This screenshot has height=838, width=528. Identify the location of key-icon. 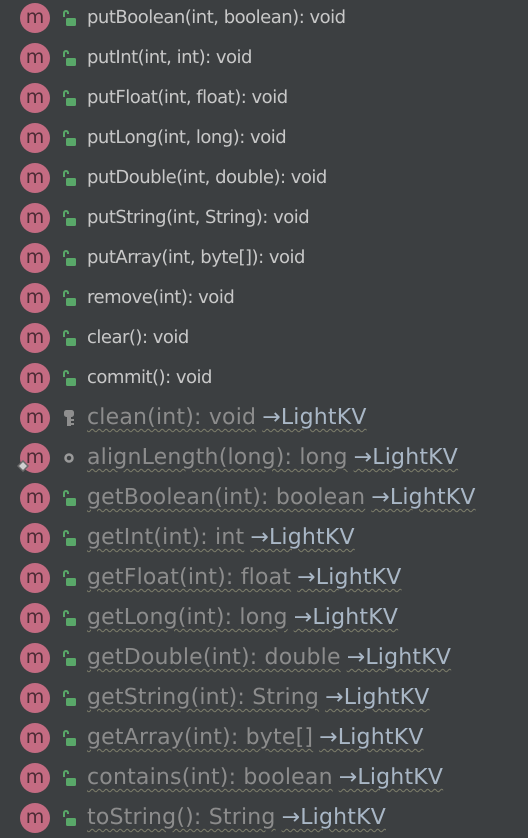
(68, 418).